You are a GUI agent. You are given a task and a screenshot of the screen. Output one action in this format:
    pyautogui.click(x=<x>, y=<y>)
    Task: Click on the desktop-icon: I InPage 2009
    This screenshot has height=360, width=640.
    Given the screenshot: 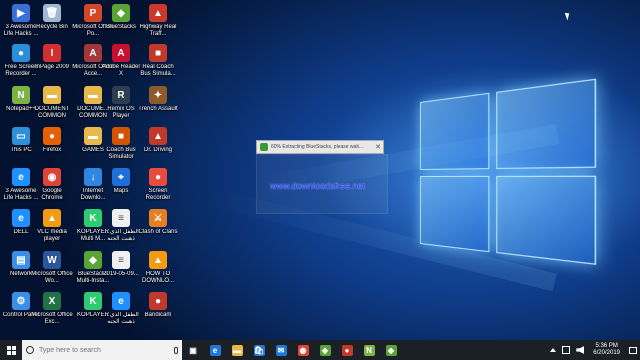 What is the action you would take?
    pyautogui.click(x=52, y=63)
    